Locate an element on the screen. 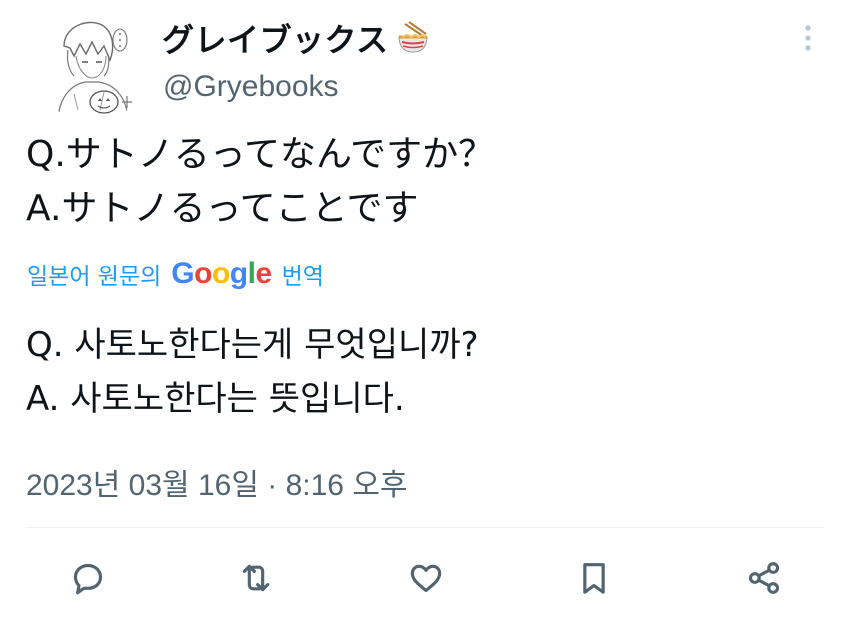 The width and height of the screenshot is (850, 629). ramen-bowl-icon is located at coordinates (413, 37).